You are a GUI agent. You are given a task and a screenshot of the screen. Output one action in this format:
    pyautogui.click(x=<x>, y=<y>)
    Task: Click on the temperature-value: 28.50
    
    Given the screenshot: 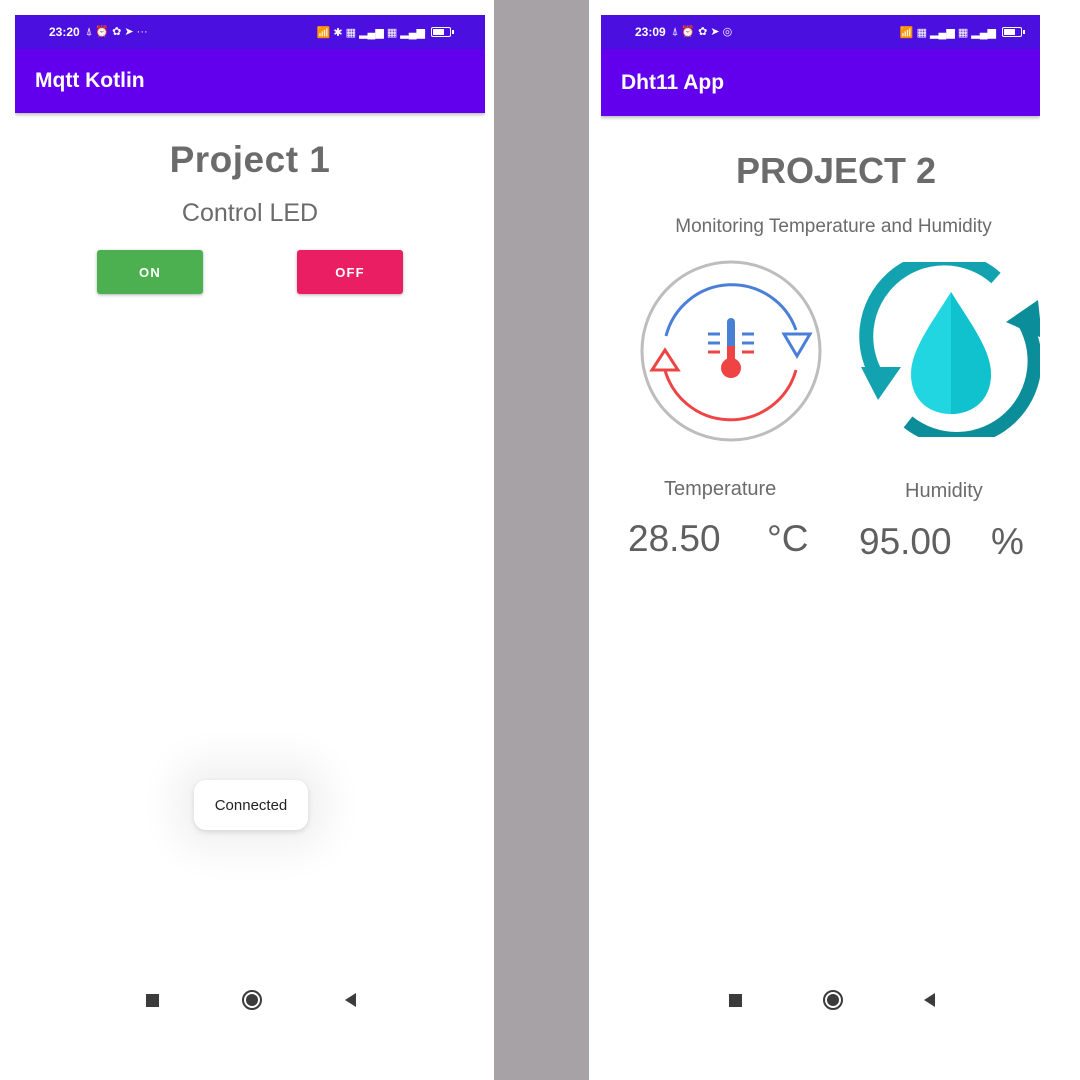 What is the action you would take?
    pyautogui.click(x=674, y=538)
    